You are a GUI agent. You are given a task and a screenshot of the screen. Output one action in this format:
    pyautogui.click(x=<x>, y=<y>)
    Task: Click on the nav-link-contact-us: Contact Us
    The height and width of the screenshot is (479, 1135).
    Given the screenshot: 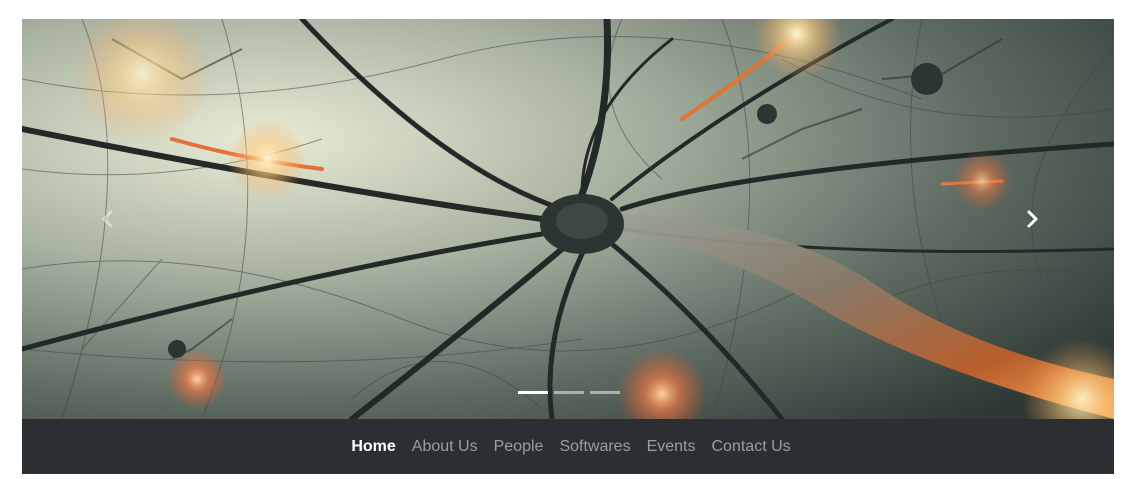 What is the action you would take?
    pyautogui.click(x=751, y=446)
    